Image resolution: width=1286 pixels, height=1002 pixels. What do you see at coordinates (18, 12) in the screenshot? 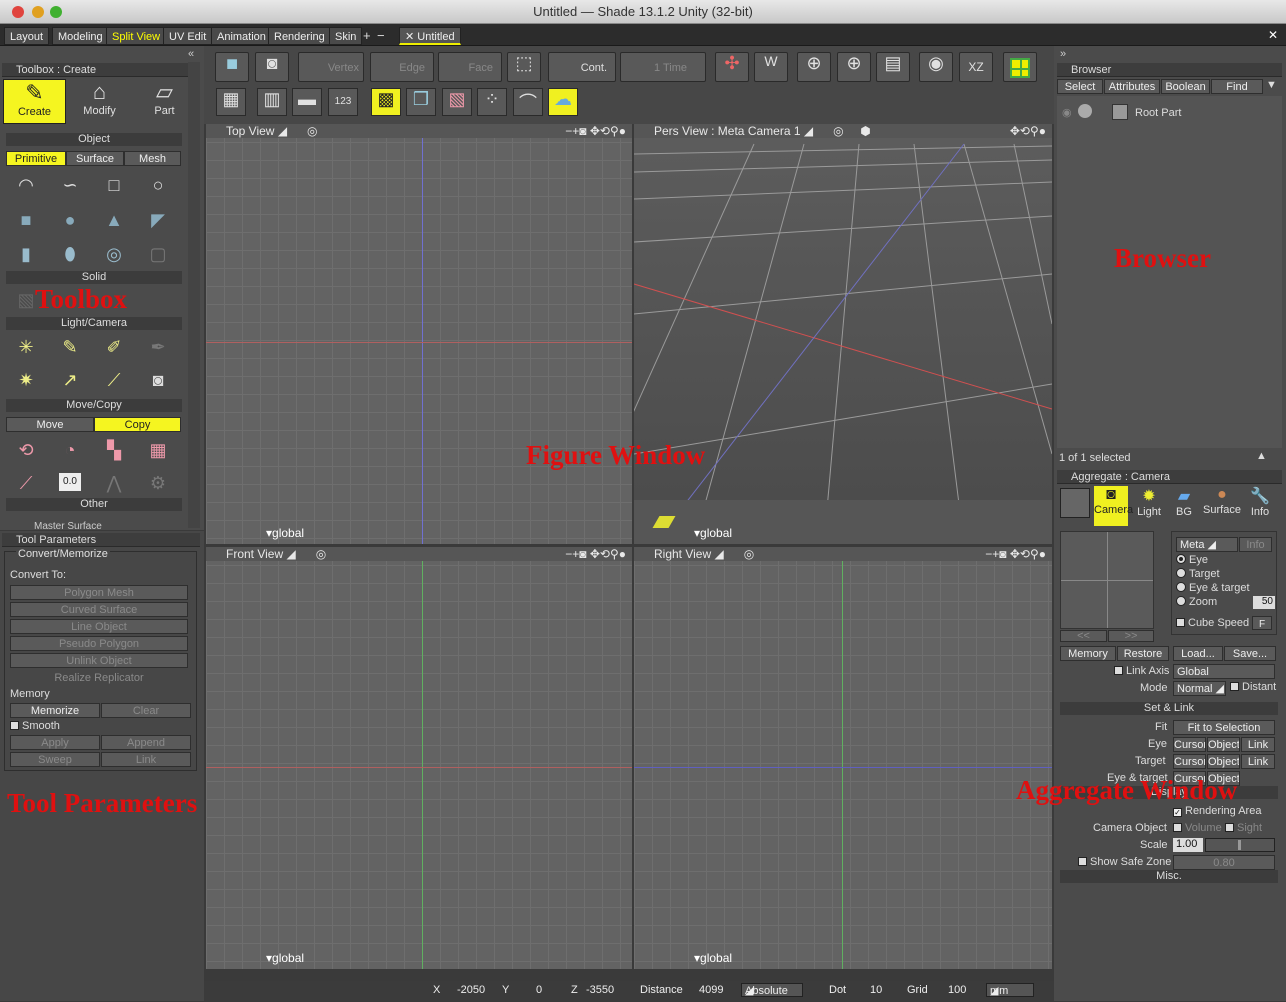
I see `close-window-icon` at bounding box center [18, 12].